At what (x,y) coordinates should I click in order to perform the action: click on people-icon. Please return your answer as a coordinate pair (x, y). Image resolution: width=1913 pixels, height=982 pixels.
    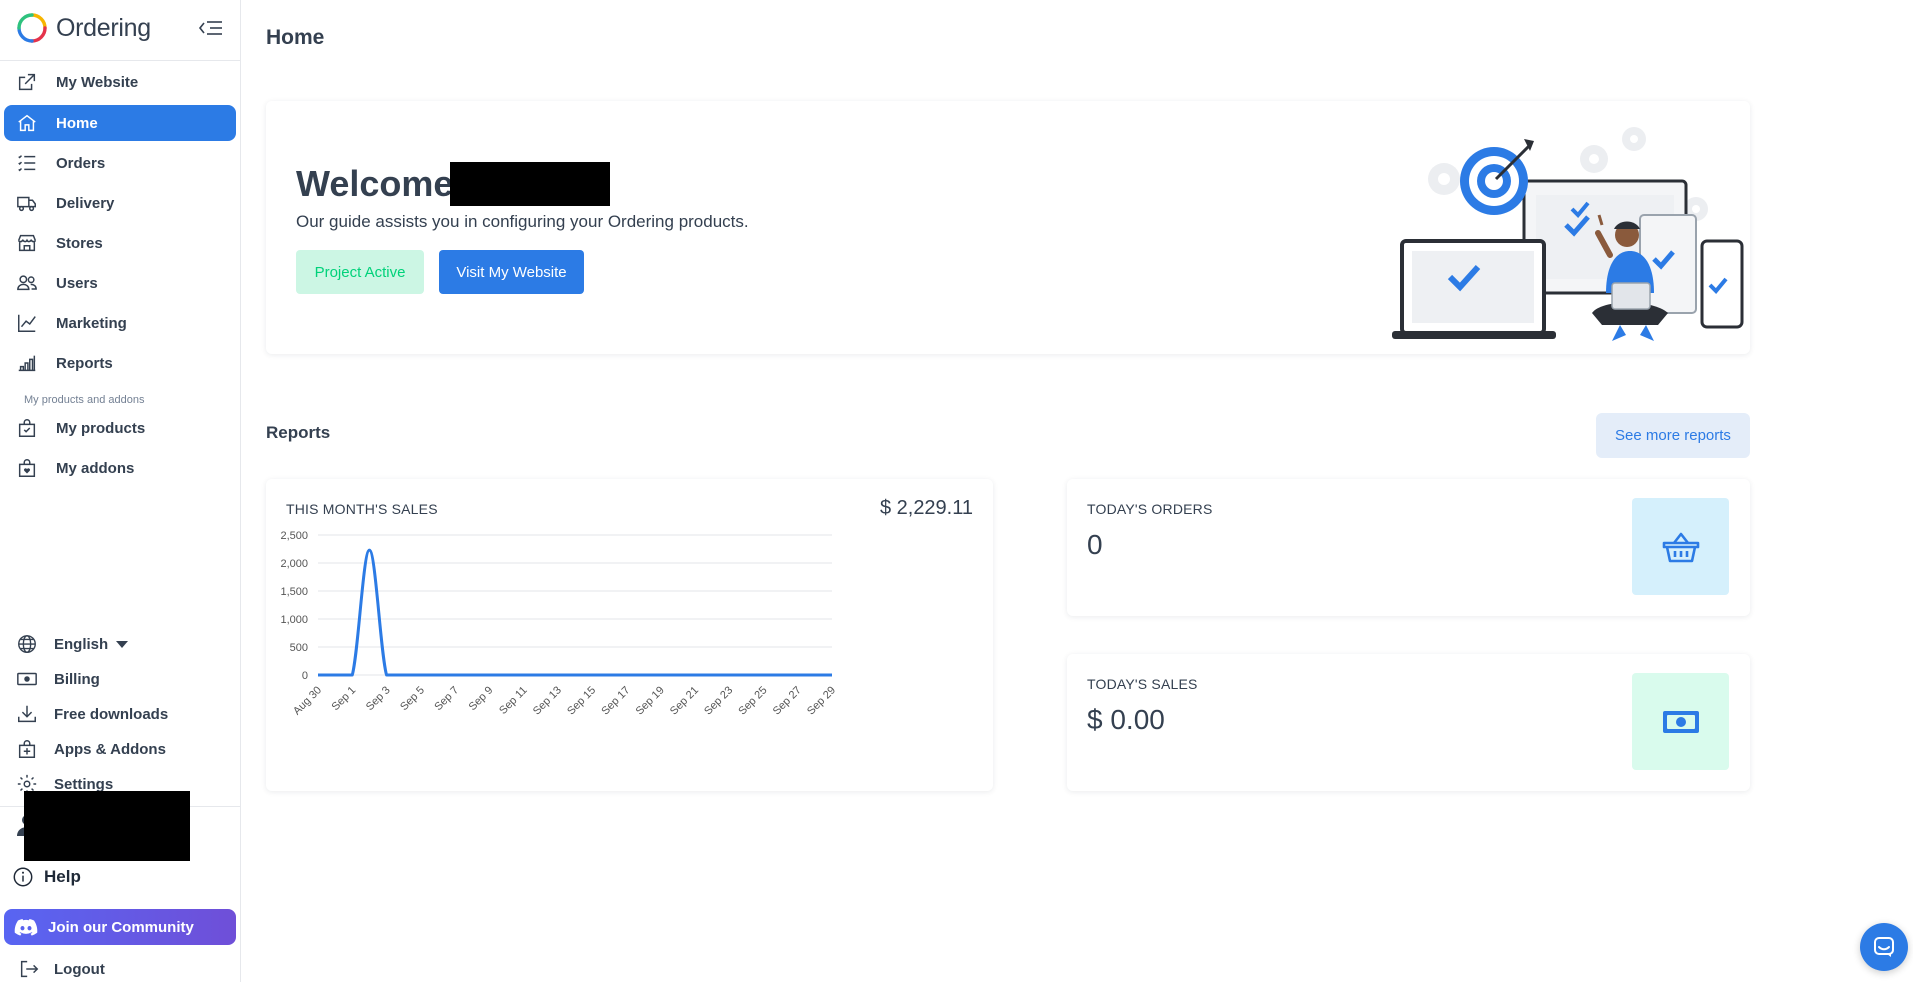
    Looking at the image, I should click on (27, 283).